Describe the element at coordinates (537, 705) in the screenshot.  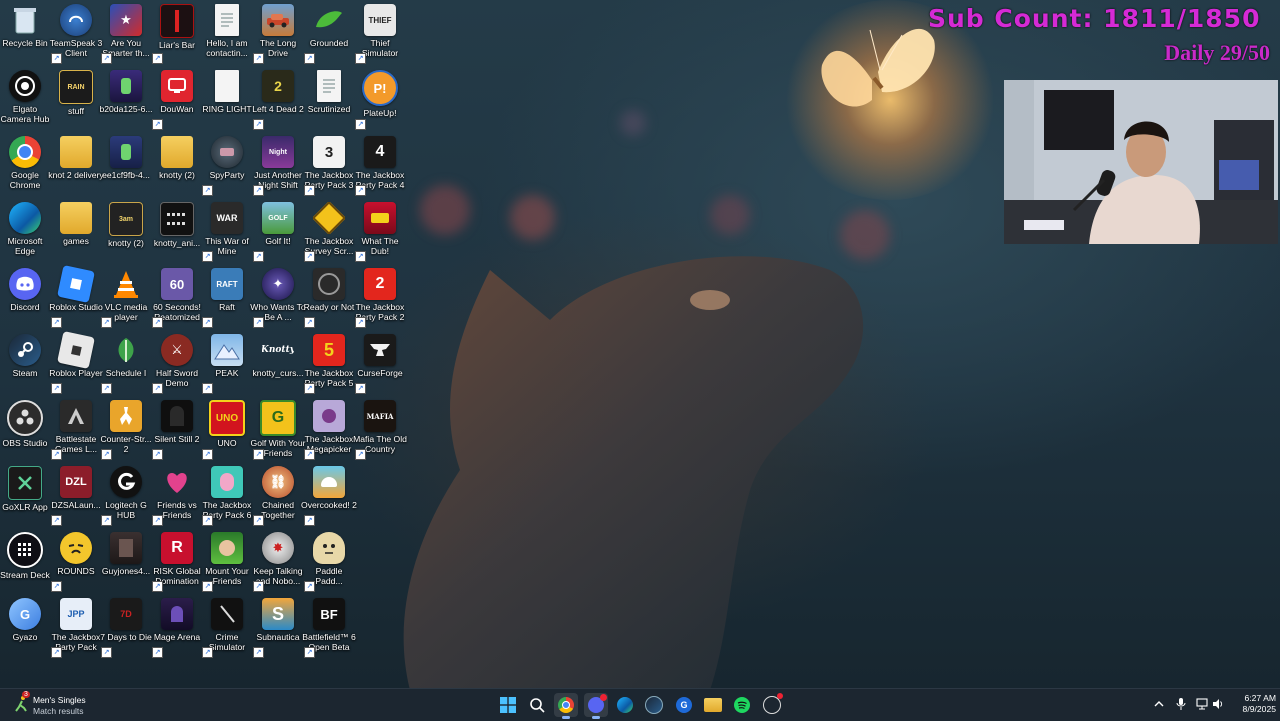
I see `taskbar-search-button` at that location.